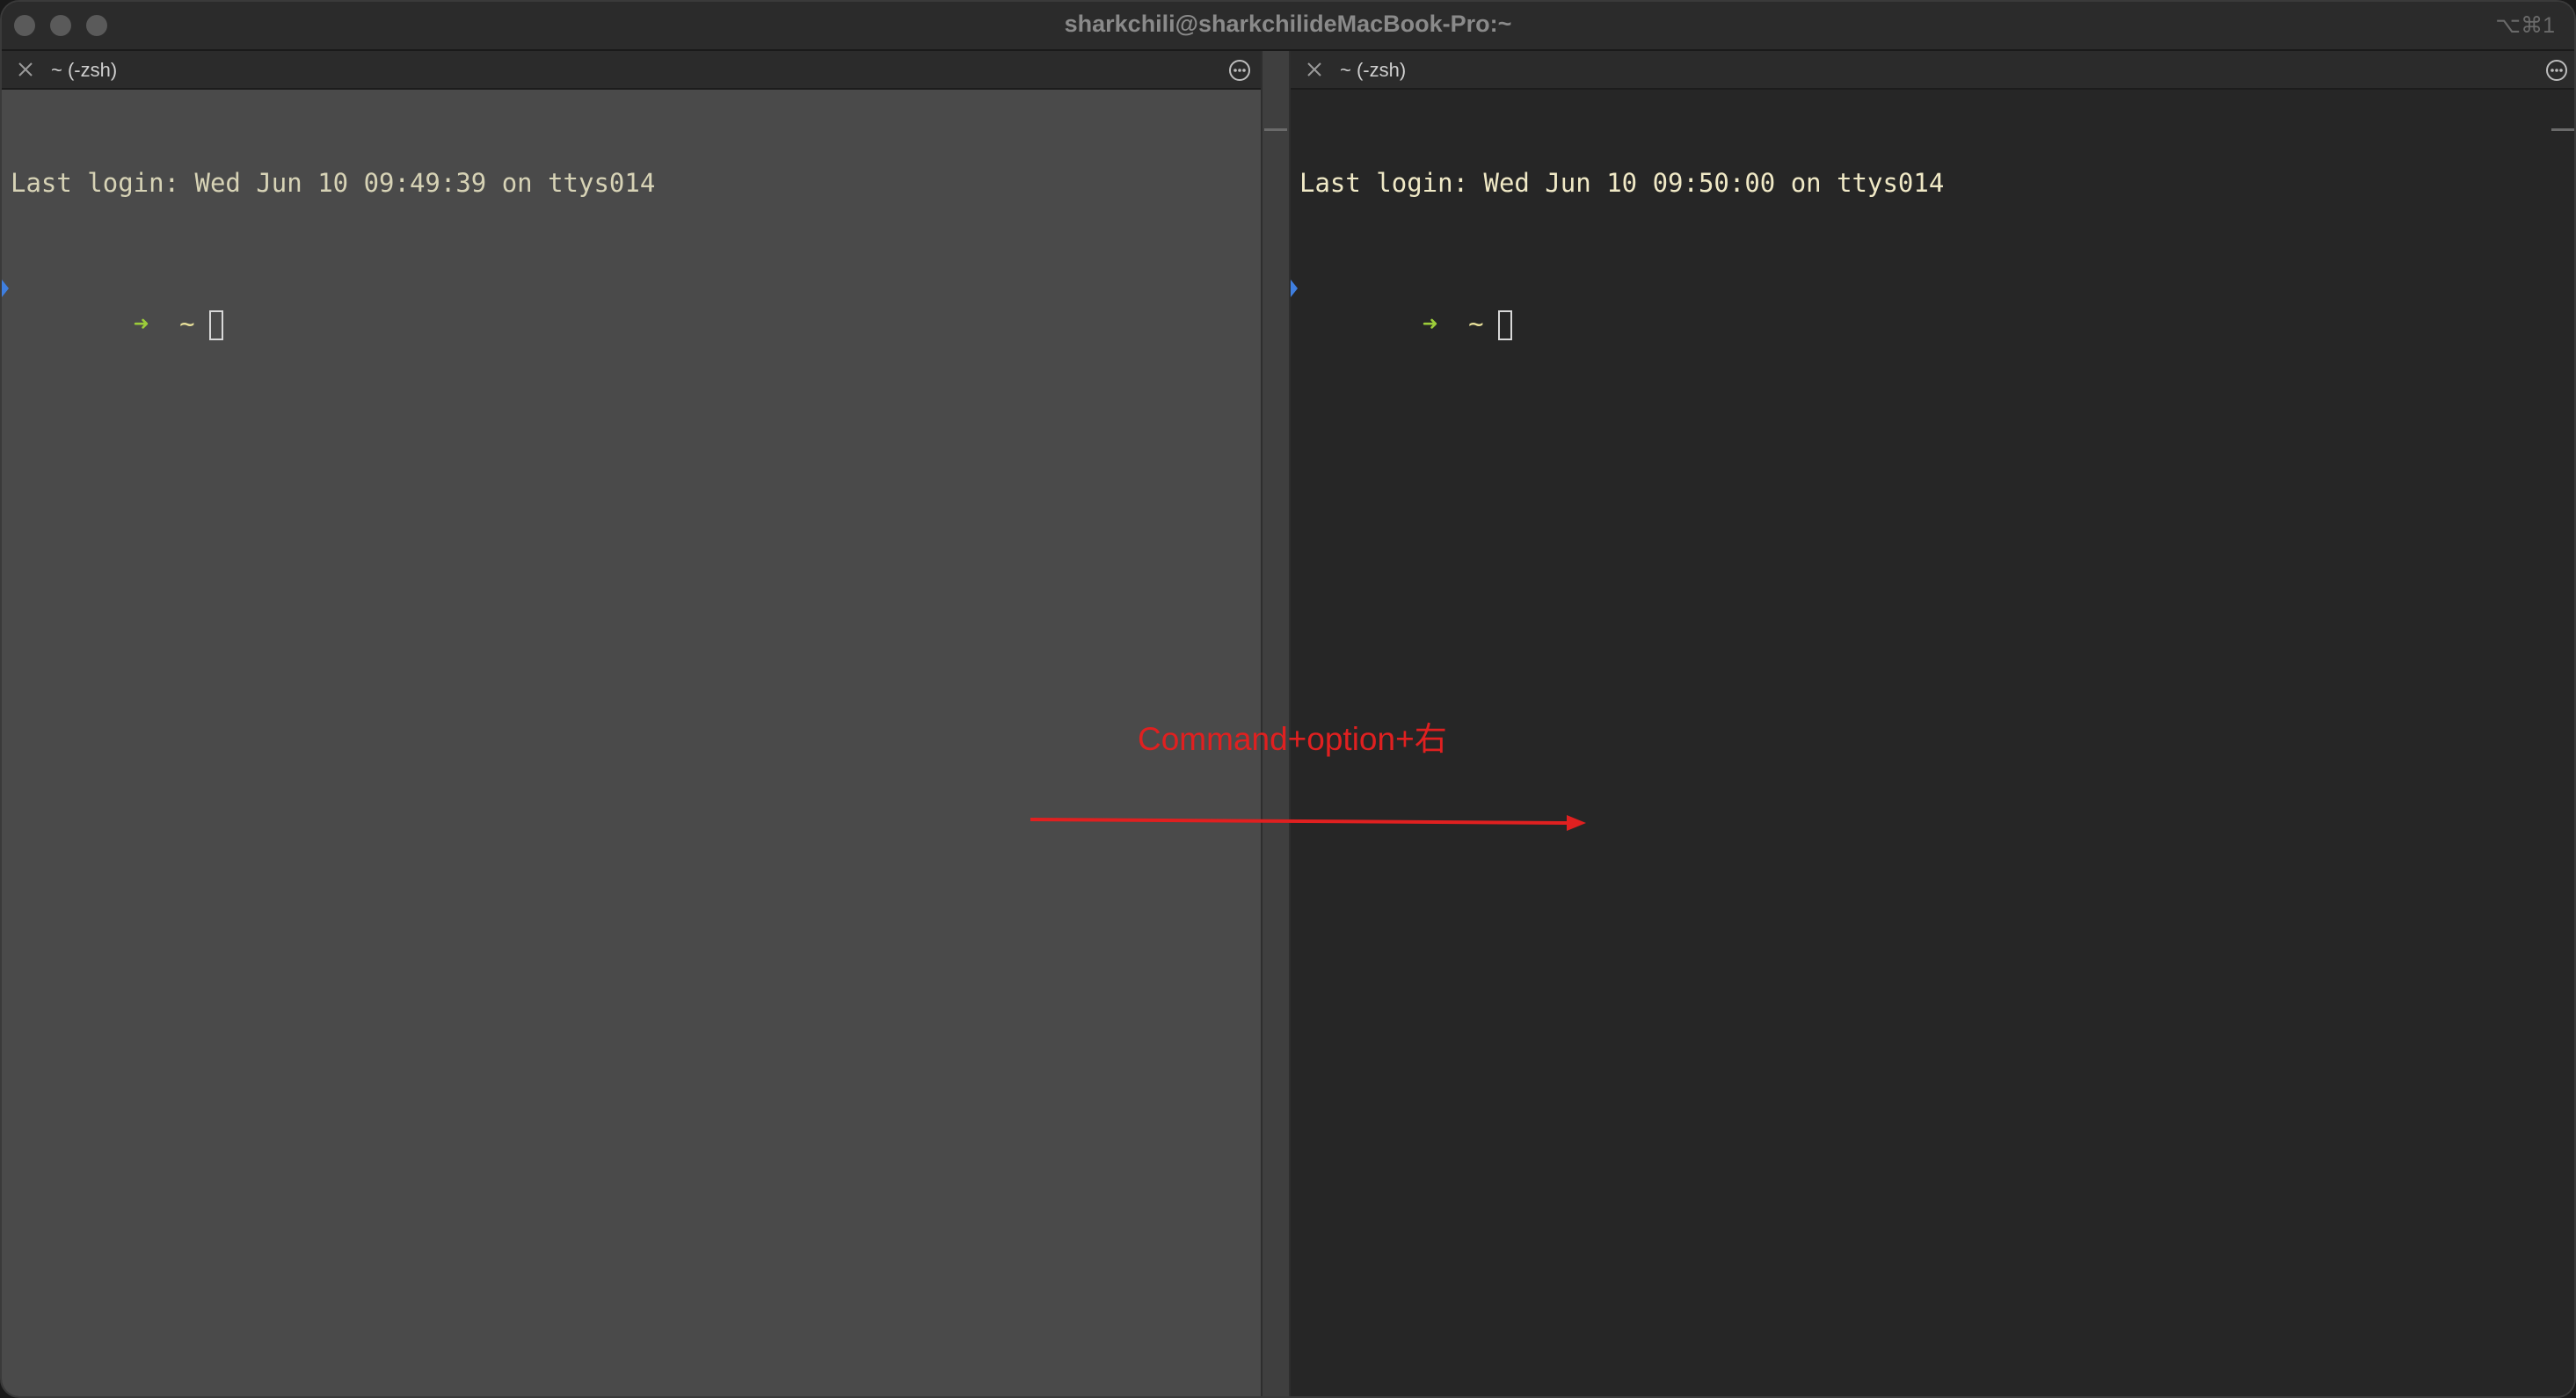 Image resolution: width=2576 pixels, height=1398 pixels. What do you see at coordinates (2525, 26) in the screenshot?
I see `window-shortcut: ⌥⌘1` at bounding box center [2525, 26].